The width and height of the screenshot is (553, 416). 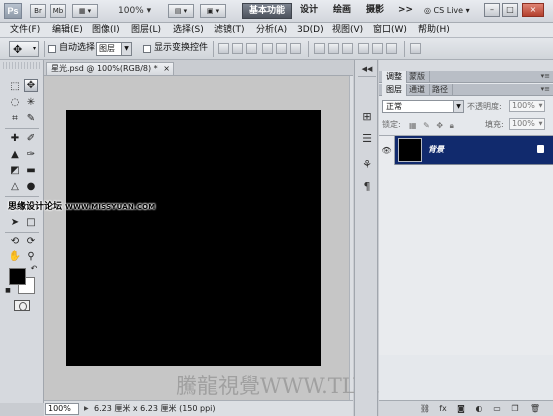 I want to click on fill-field: 100% ▼, so click(x=527, y=124).